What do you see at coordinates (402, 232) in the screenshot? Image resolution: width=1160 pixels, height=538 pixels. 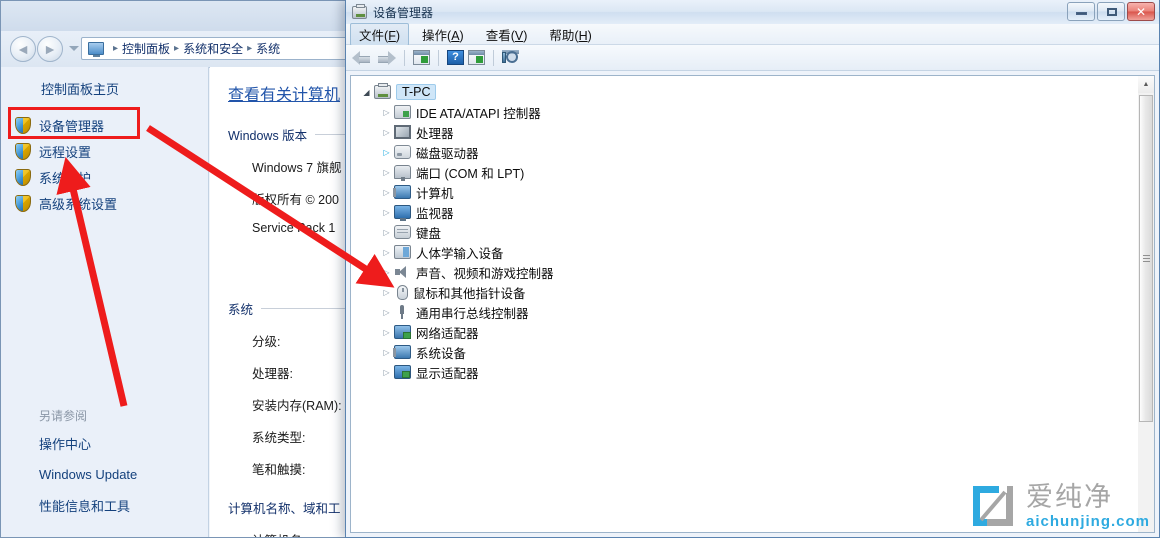 I see `keyboard-icon` at bounding box center [402, 232].